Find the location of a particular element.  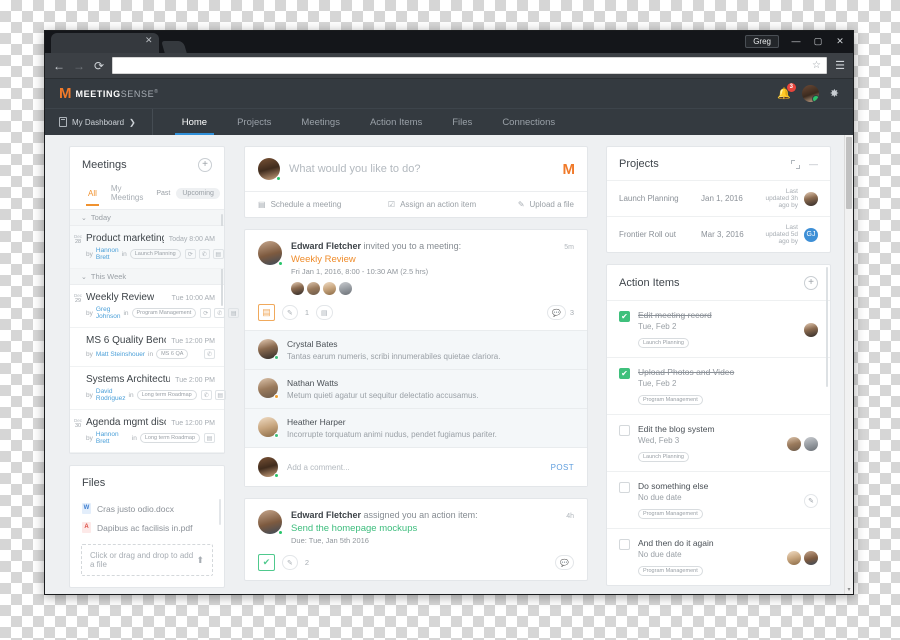

scrollbar-thumb is located at coordinates (849, 173).